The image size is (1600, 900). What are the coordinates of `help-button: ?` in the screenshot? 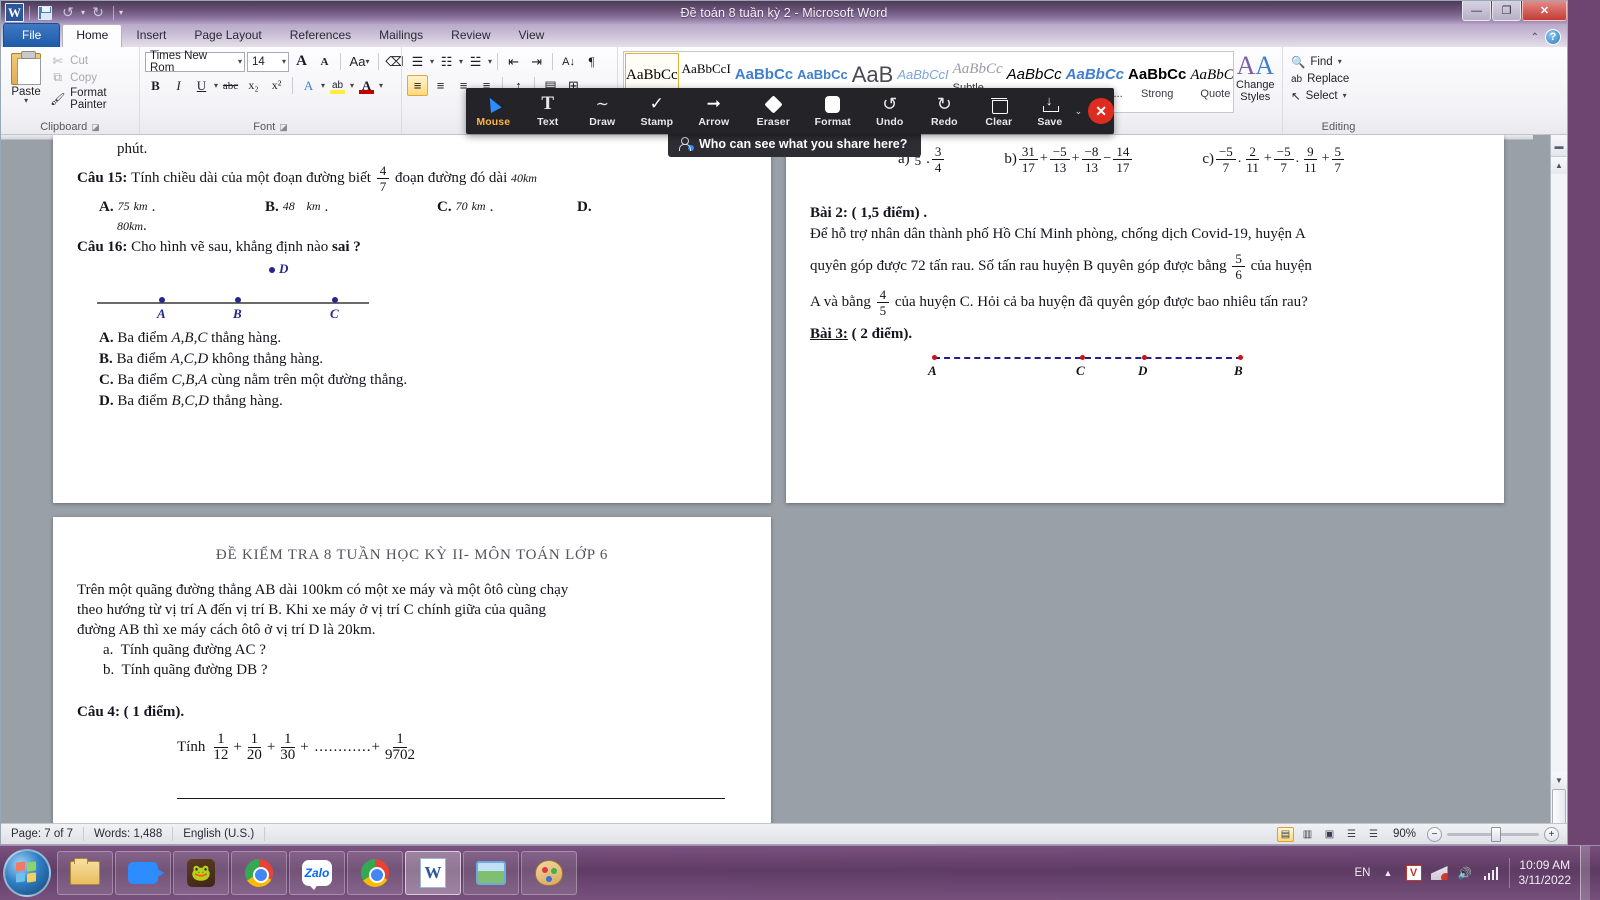 It's located at (1553, 37).